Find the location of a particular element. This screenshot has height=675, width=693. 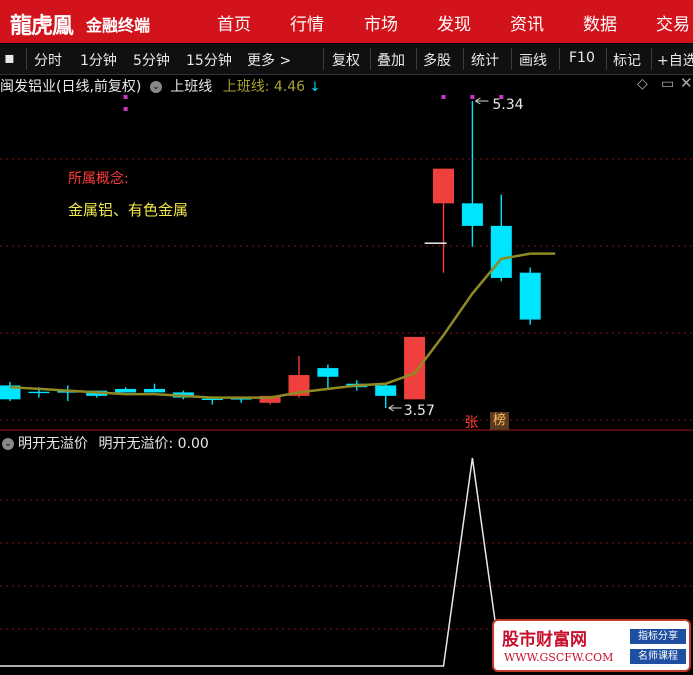

ranking-badge: 榜 is located at coordinates (499, 421).